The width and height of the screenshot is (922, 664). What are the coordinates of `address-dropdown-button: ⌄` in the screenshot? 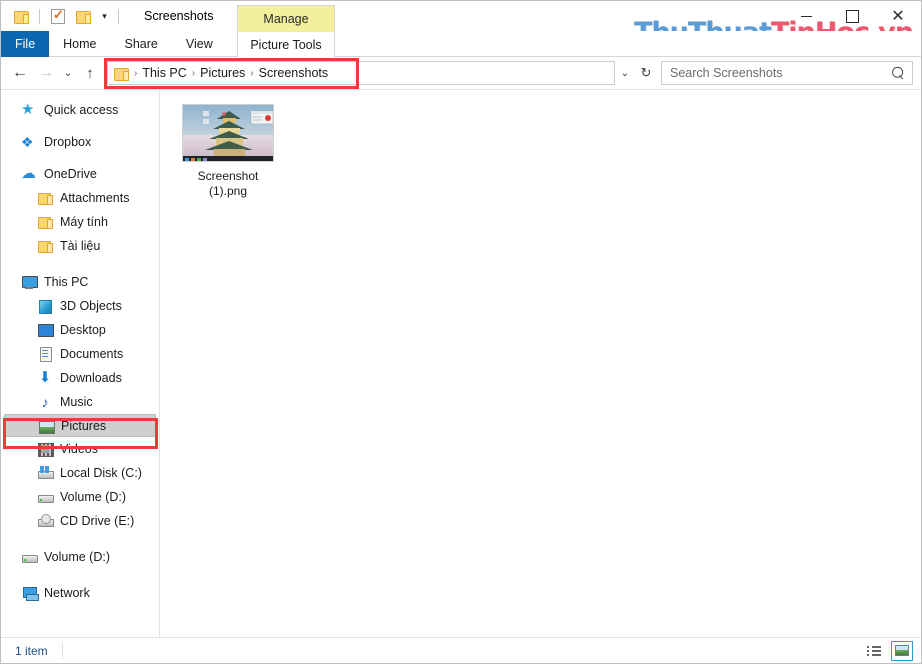 It's located at (625, 73).